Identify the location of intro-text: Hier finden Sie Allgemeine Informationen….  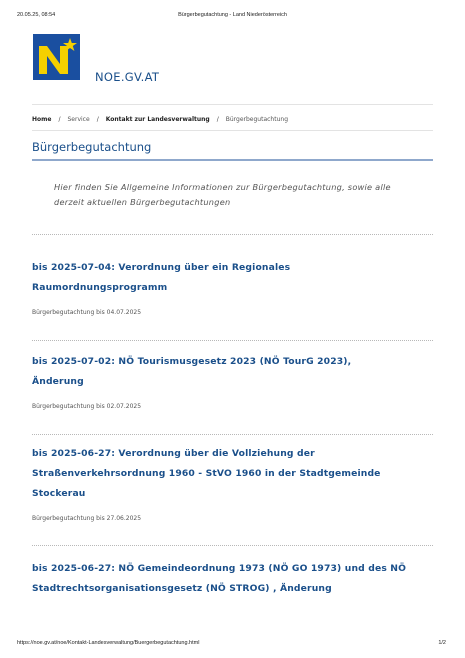
(222, 194).